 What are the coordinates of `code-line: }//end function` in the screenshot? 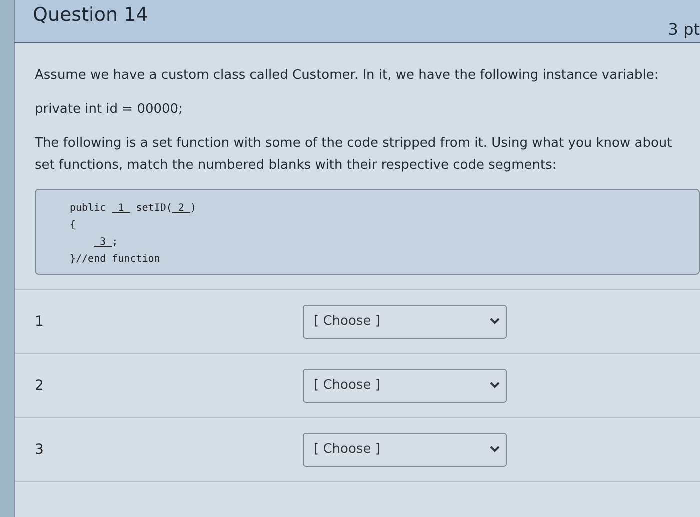 It's located at (115, 260).